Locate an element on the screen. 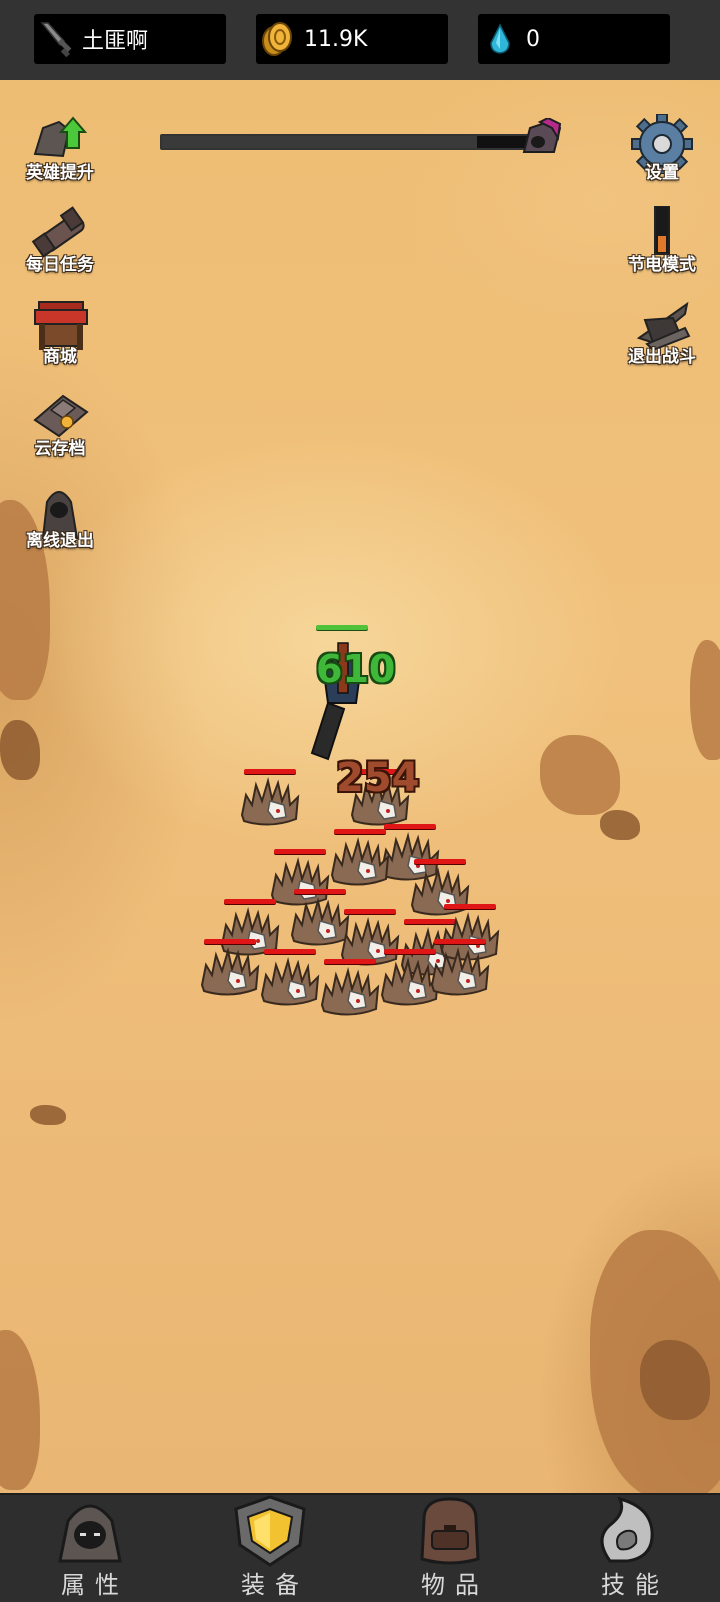 The height and width of the screenshot is (1602, 720). exit-battle-label: 退出战斗 is located at coordinates (662, 356).